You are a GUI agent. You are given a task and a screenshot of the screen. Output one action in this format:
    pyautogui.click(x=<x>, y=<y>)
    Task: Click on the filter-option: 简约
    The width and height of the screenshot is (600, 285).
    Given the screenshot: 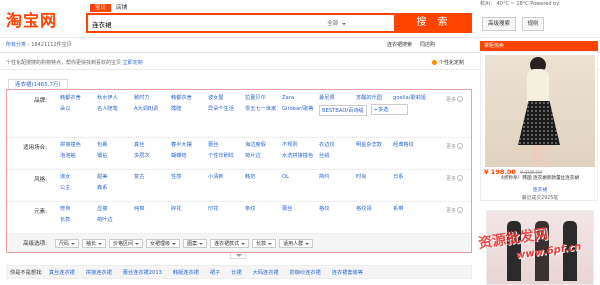 What is the action you would take?
    pyautogui.click(x=337, y=177)
    